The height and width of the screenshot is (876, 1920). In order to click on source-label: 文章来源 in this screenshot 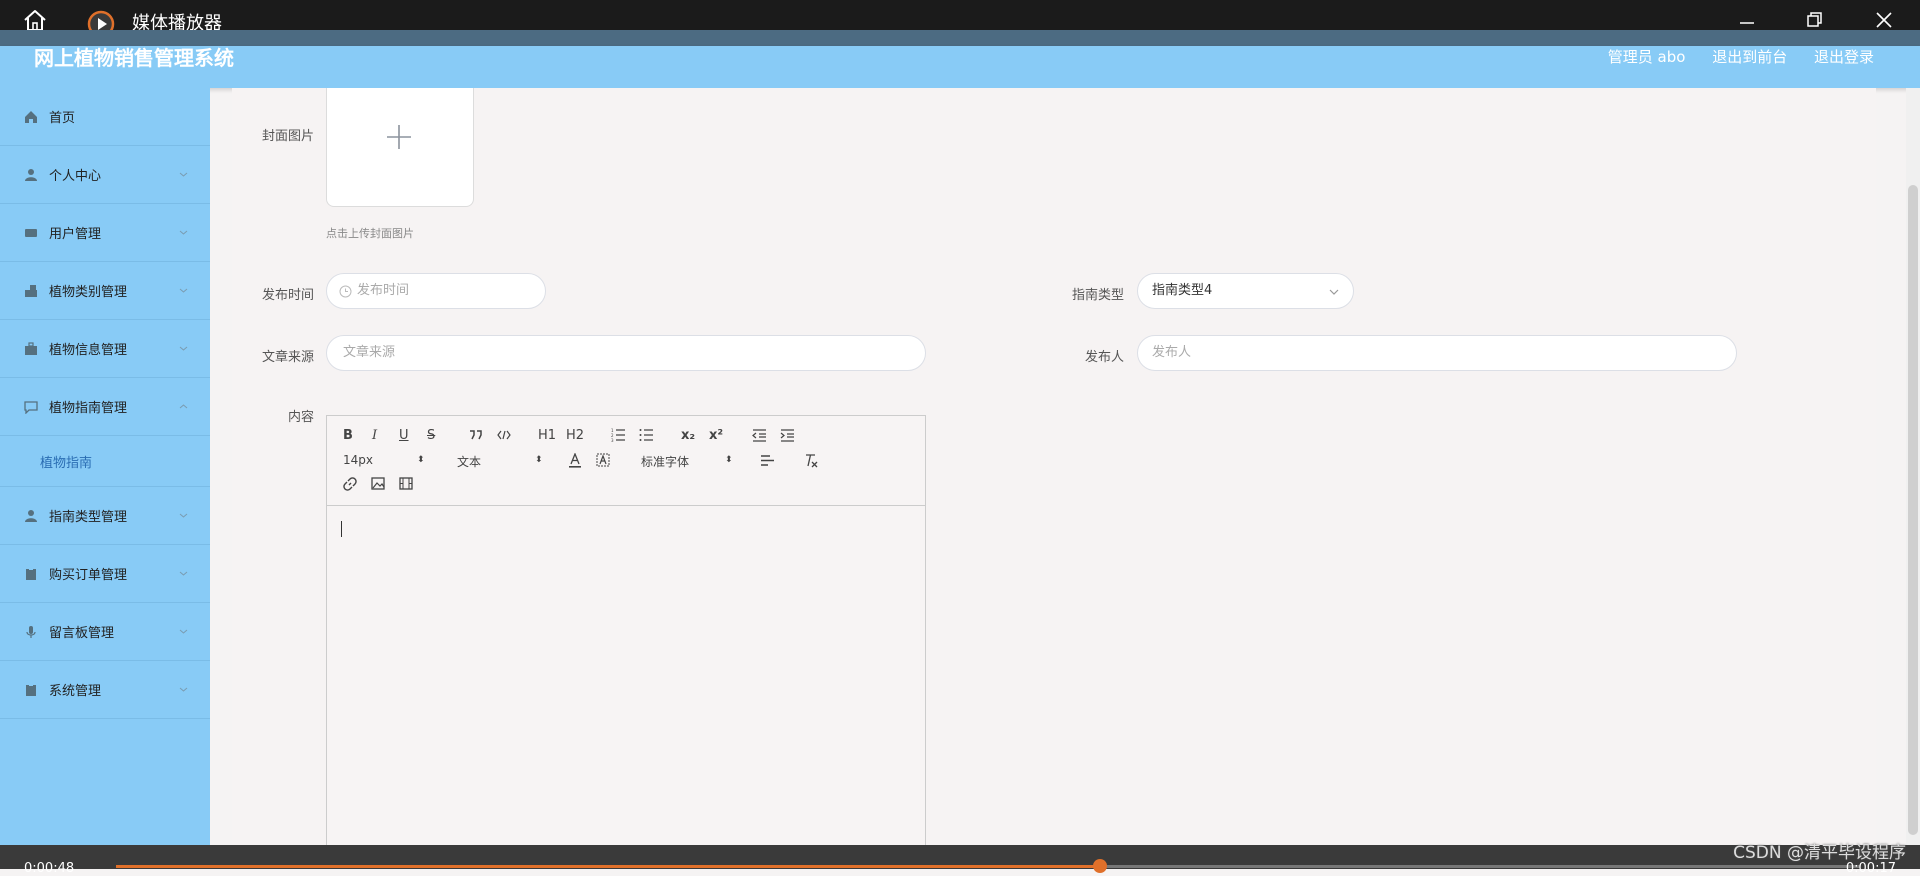, I will do `click(287, 357)`.